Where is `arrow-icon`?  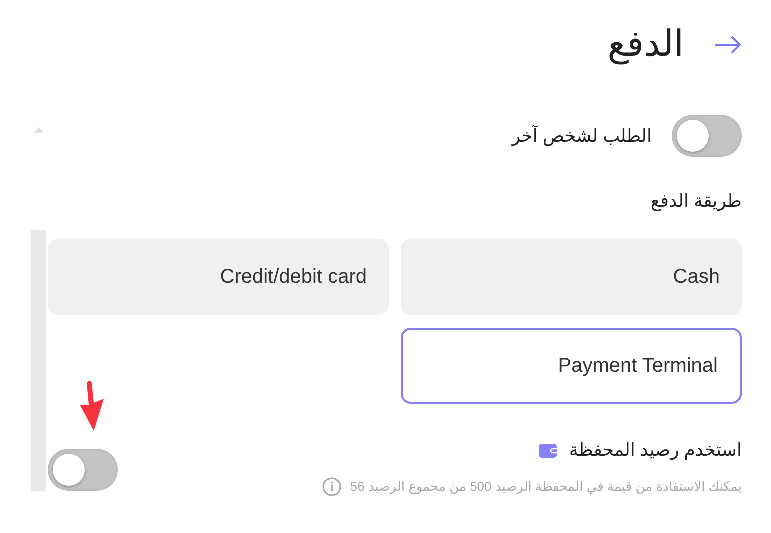
arrow-icon is located at coordinates (728, 45).